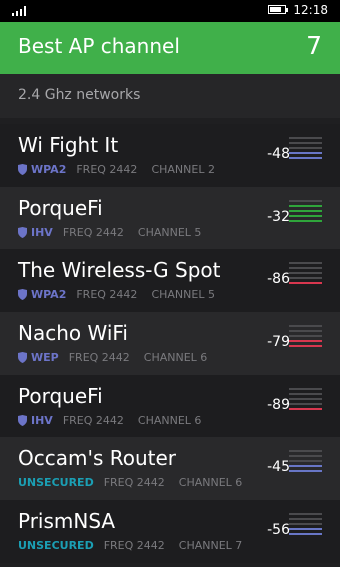  Describe the element at coordinates (170, 96) in the screenshot. I see `section-header: 2.4 Ghz networks` at that location.